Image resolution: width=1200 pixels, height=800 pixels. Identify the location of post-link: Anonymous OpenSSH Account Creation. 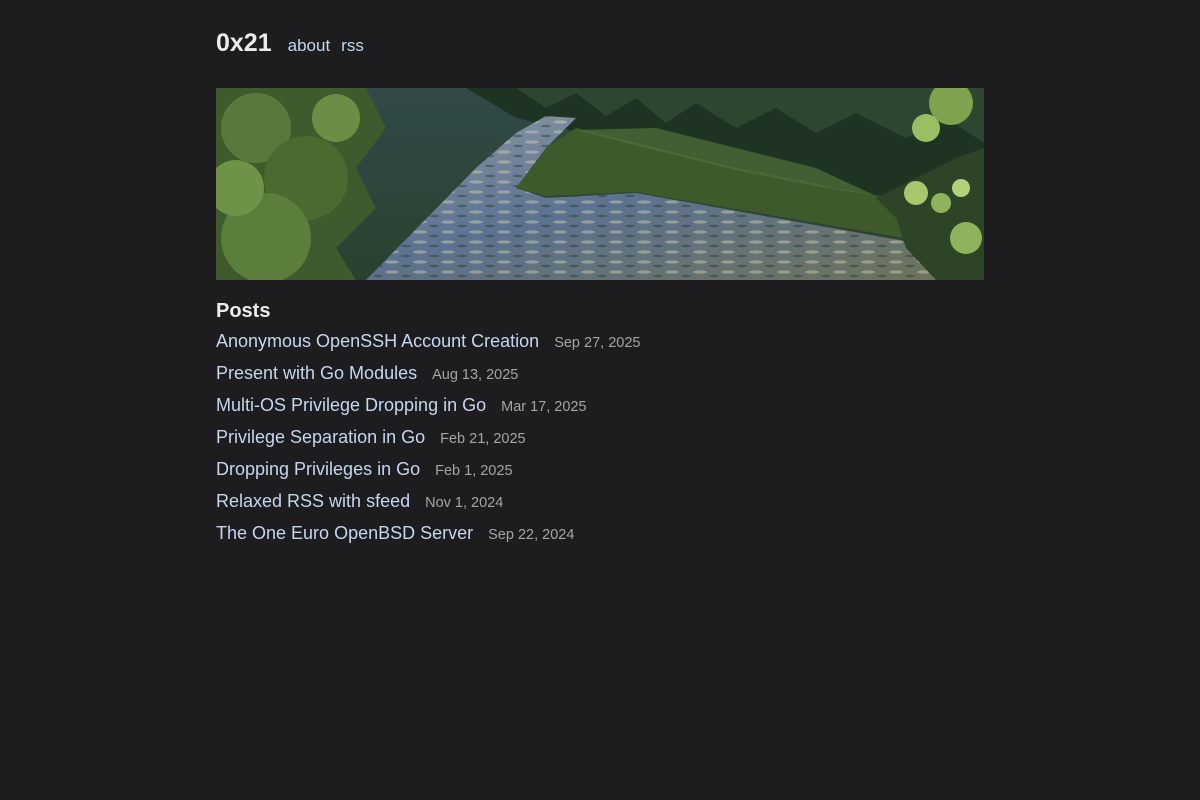
(377, 341).